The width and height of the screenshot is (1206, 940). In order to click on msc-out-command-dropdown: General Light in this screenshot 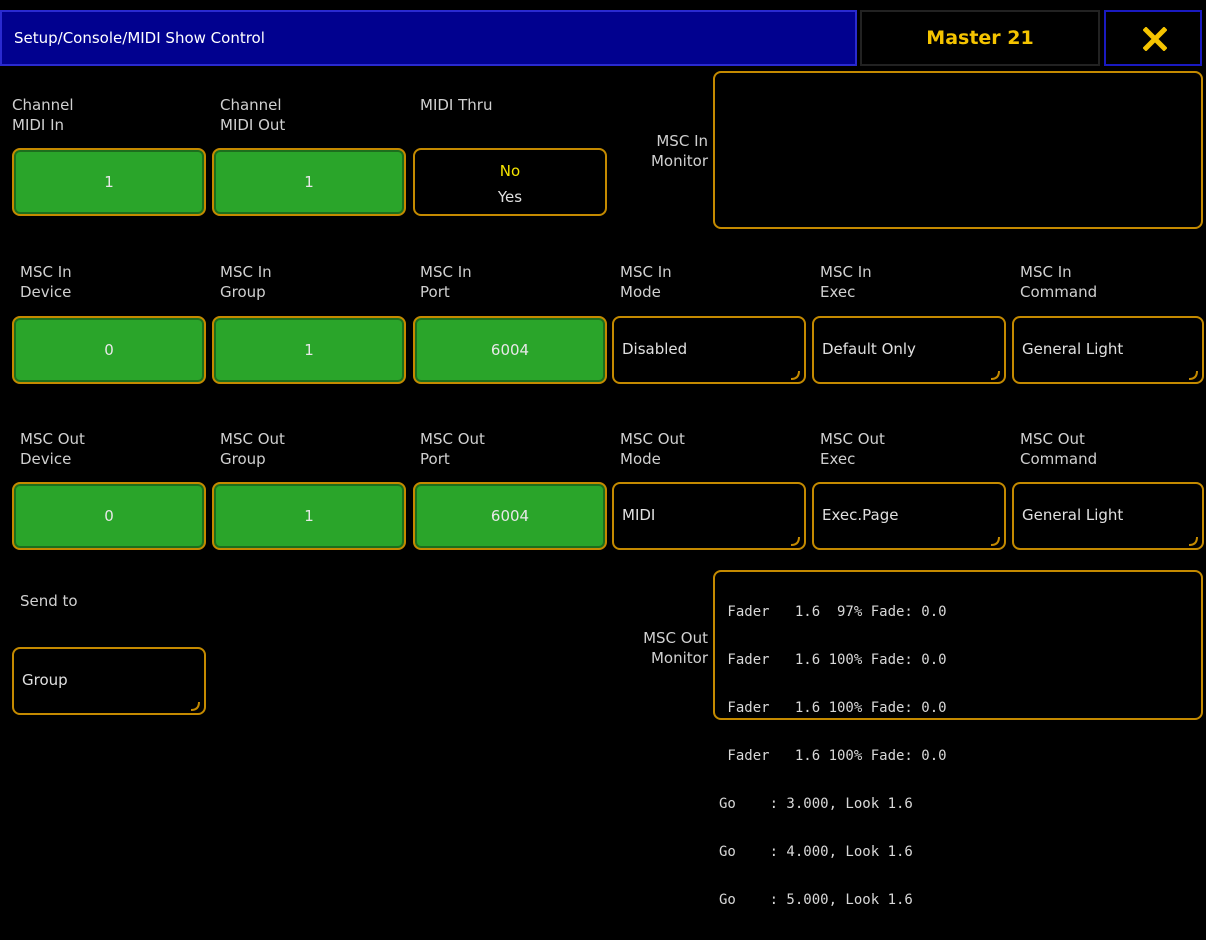, I will do `click(1108, 516)`.